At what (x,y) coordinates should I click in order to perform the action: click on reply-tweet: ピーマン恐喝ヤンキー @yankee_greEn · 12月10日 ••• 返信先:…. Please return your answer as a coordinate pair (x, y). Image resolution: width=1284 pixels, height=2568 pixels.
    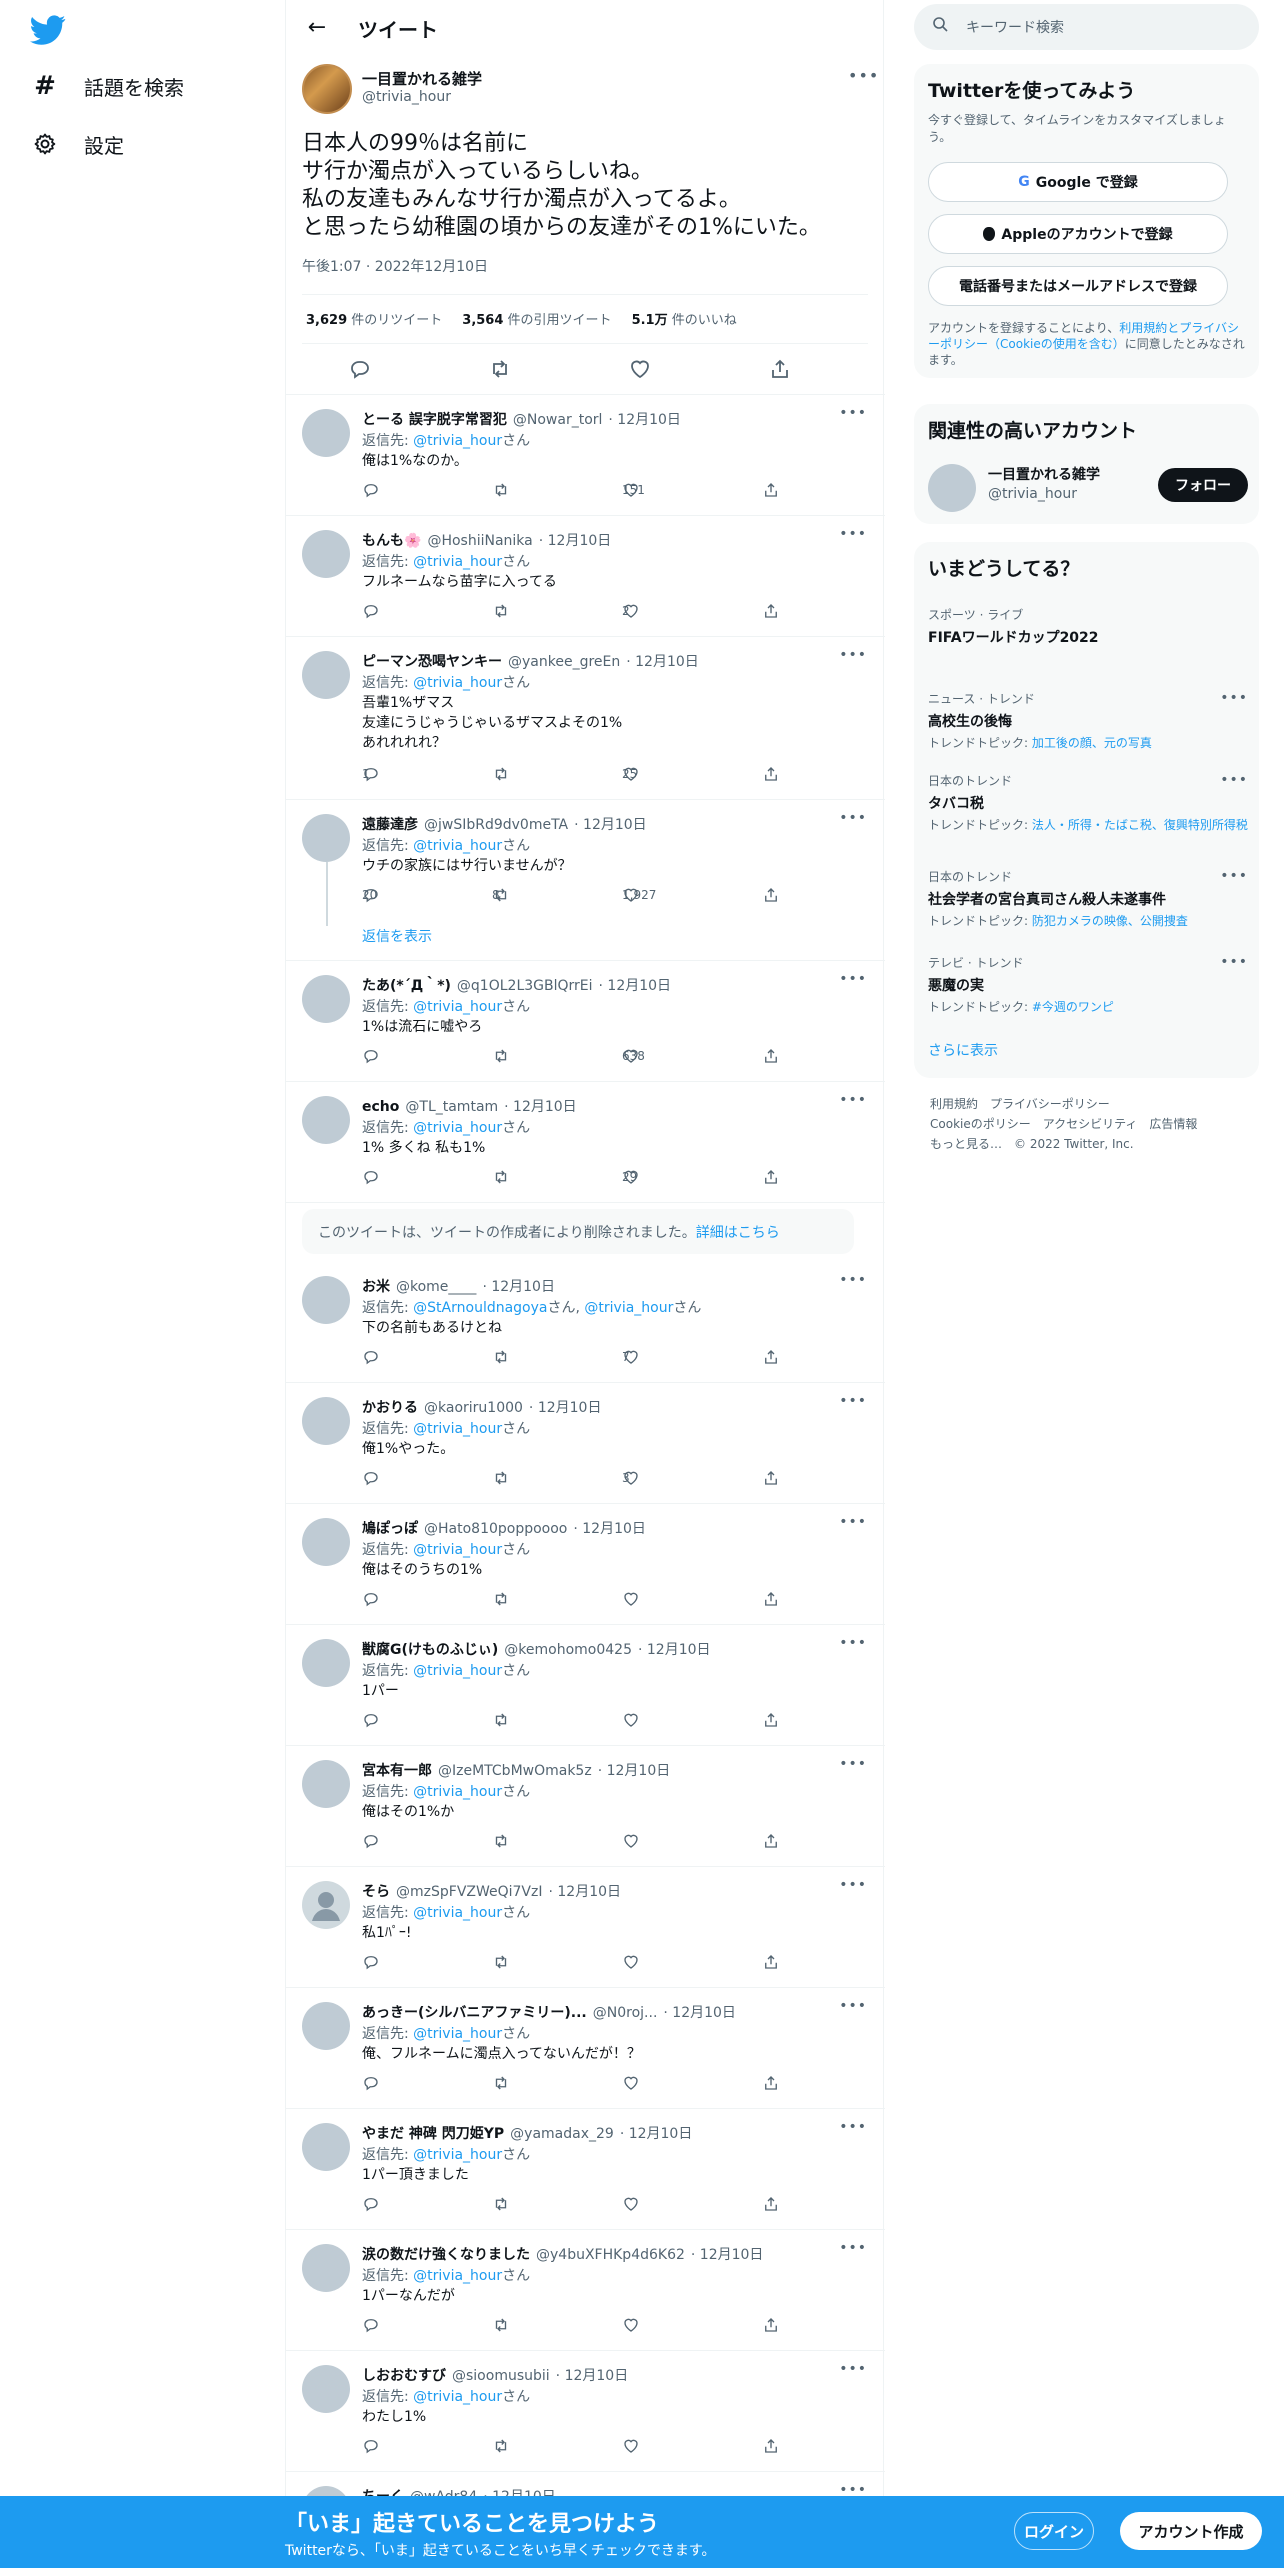
    Looking at the image, I should click on (585, 718).